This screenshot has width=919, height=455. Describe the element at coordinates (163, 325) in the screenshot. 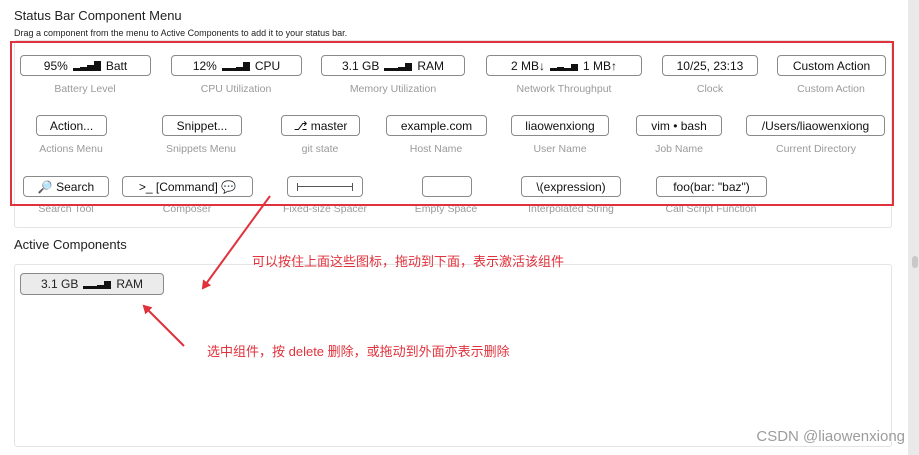

I see `delete-arrow` at that location.